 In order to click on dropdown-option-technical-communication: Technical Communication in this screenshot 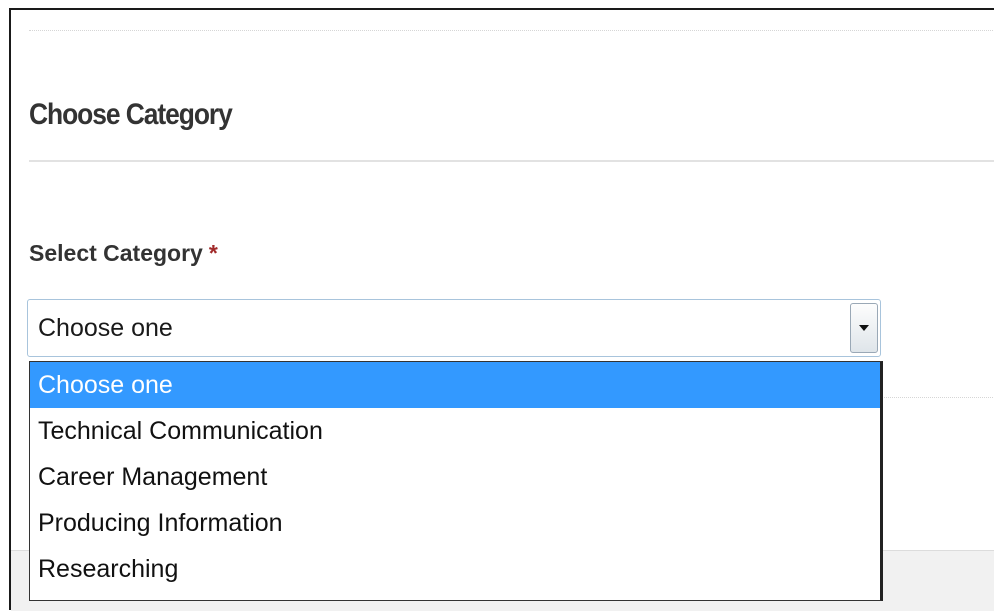, I will do `click(455, 431)`.